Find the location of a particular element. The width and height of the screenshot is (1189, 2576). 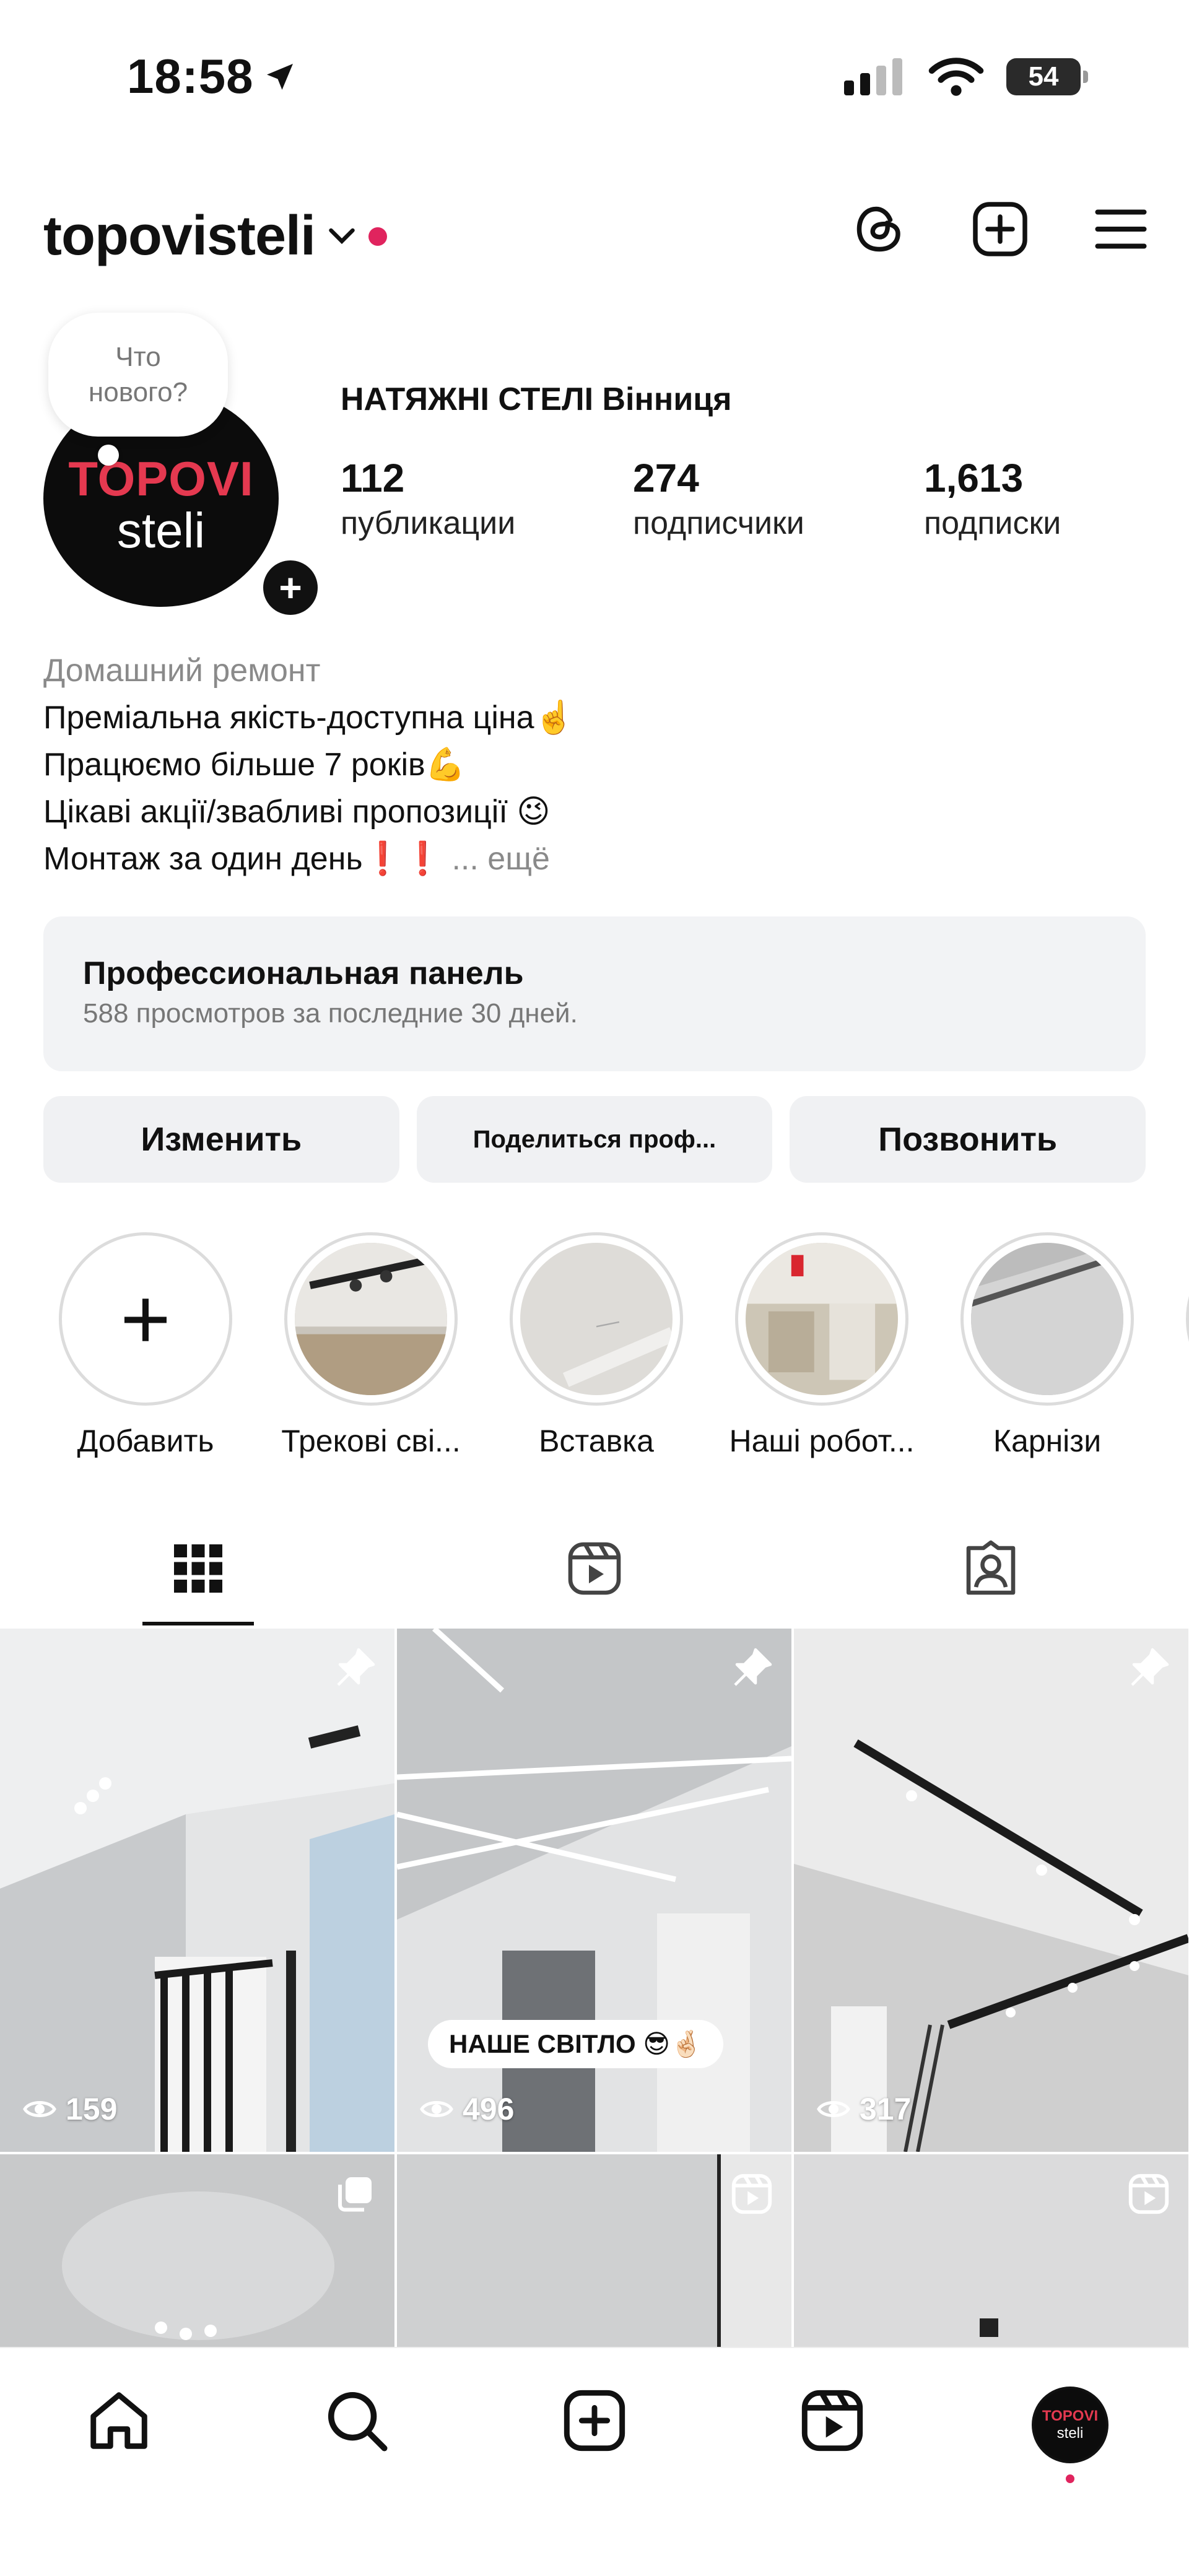

nav-home is located at coordinates (119, 2421).